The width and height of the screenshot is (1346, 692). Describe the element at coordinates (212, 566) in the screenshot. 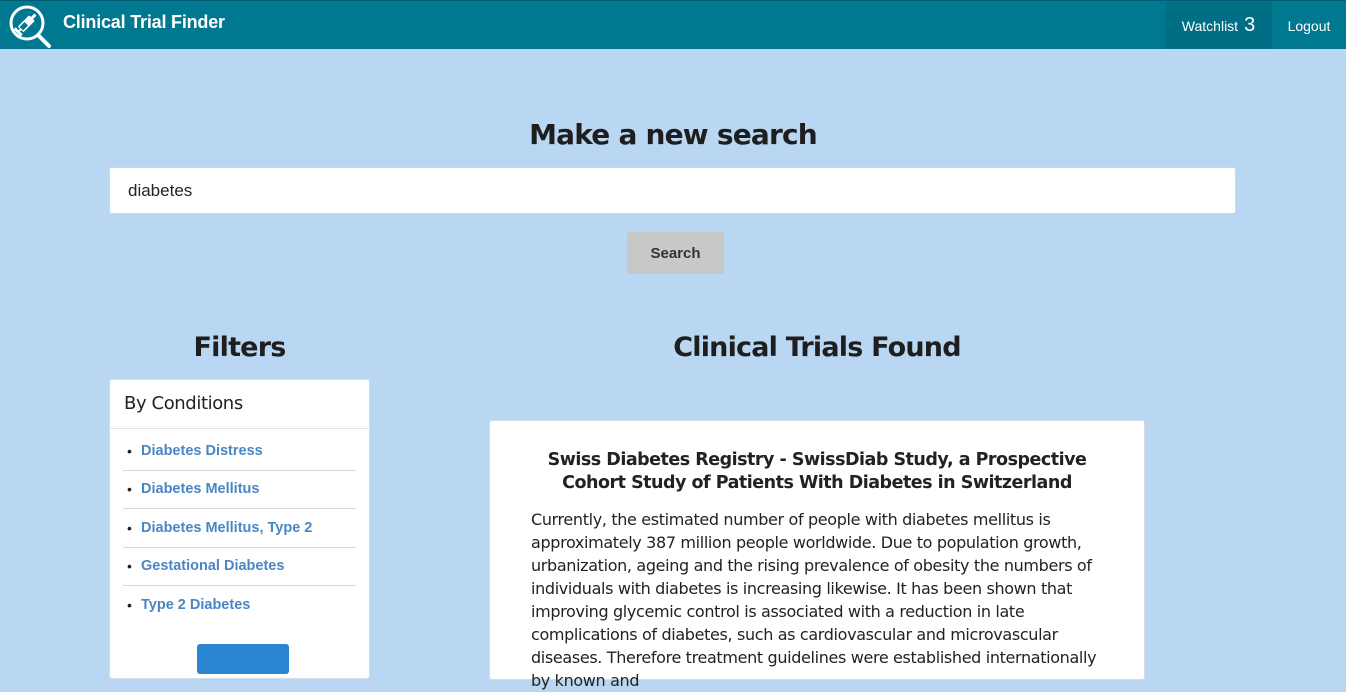

I see `filter-link: Gestational Diabetes` at that location.